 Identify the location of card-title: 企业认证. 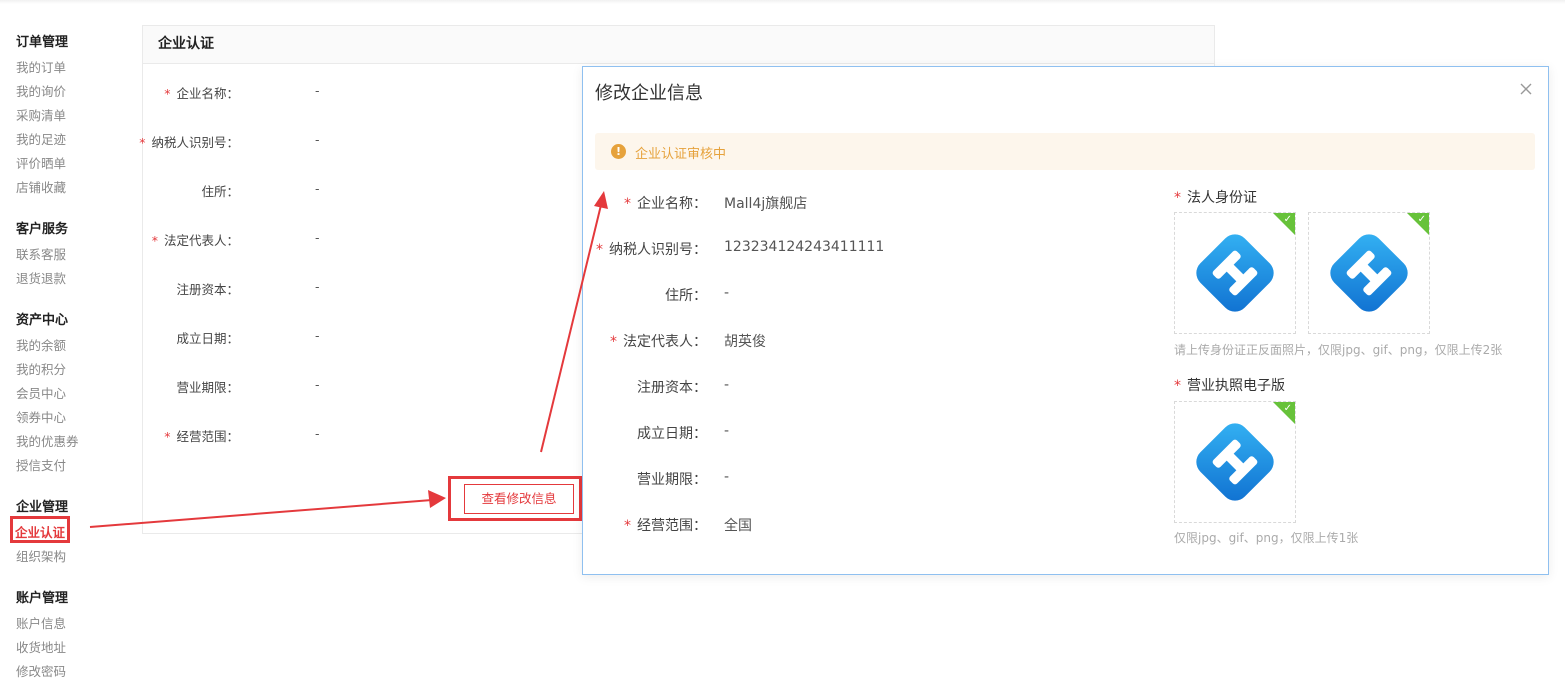
(678, 45).